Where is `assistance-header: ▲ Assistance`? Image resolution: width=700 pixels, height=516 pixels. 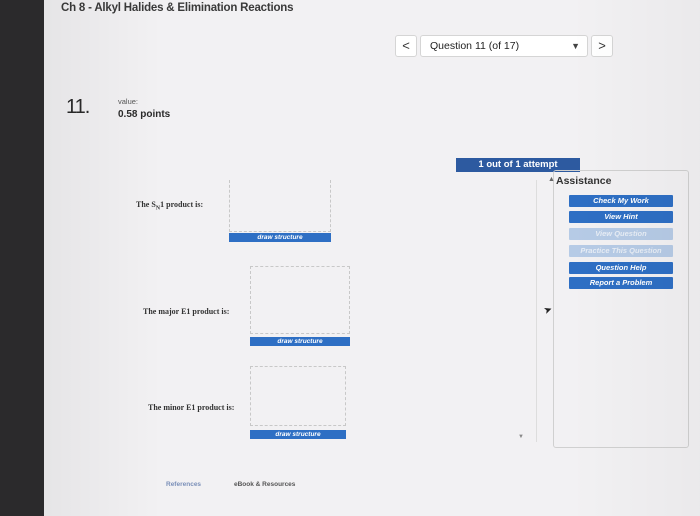
assistance-header: ▲ Assistance is located at coordinates (580, 181).